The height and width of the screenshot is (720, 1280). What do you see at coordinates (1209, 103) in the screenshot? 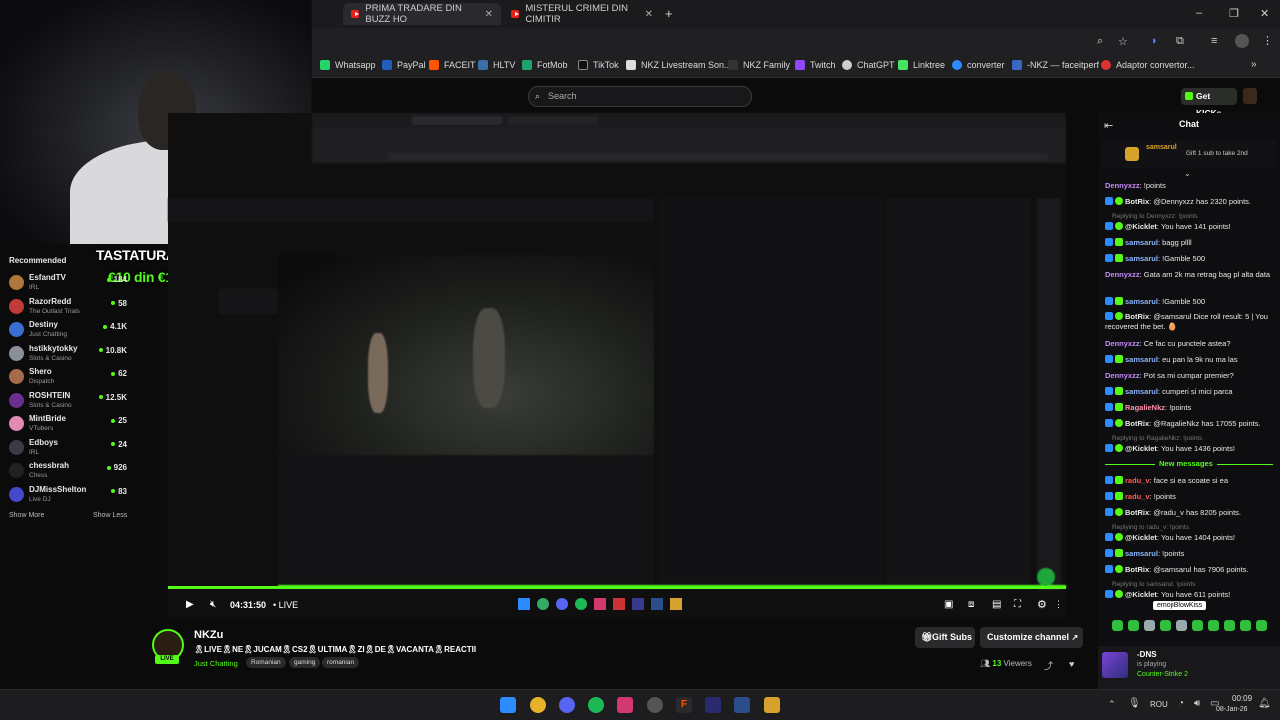
I see `get-kicks-button: Get KICKs` at bounding box center [1209, 103].